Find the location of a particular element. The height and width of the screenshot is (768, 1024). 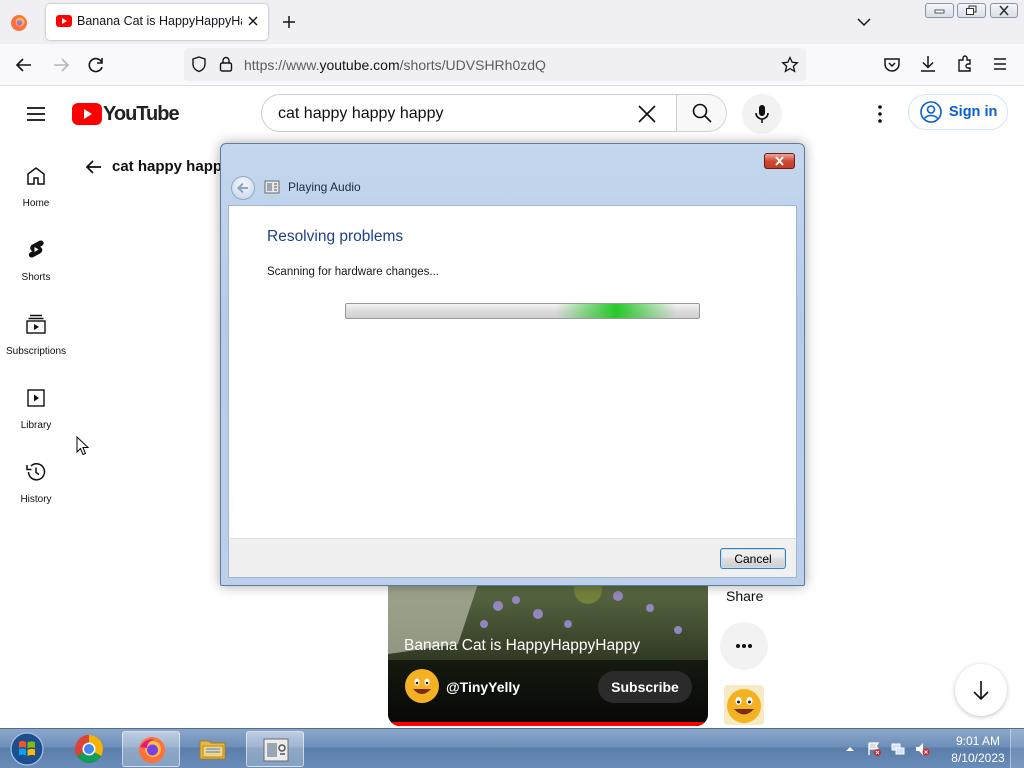

marquee-progress-bar is located at coordinates (522, 311).